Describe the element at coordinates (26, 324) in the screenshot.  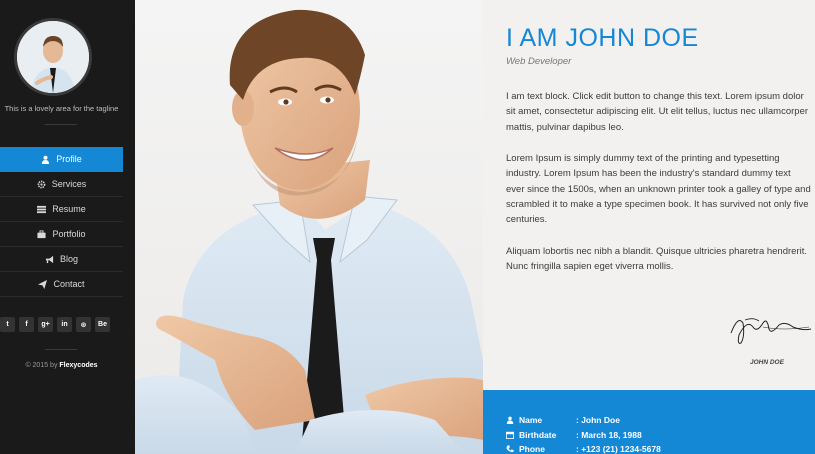
I see `facebook-icon: f` at that location.